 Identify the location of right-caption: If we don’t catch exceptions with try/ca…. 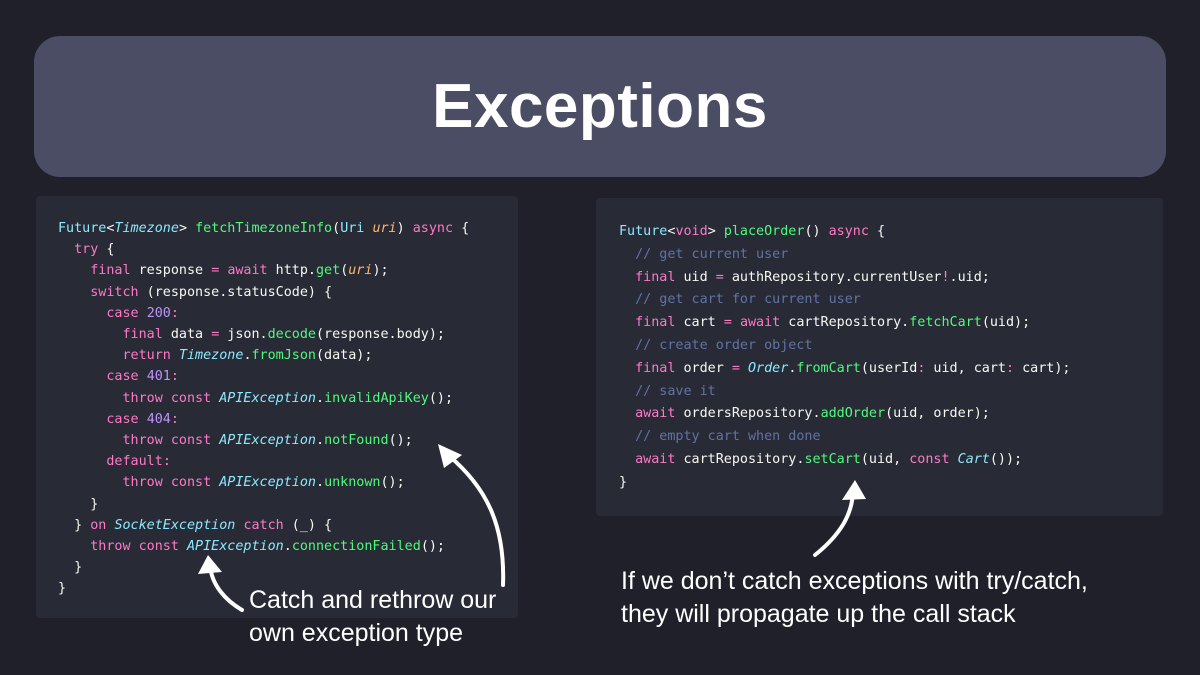
(854, 598).